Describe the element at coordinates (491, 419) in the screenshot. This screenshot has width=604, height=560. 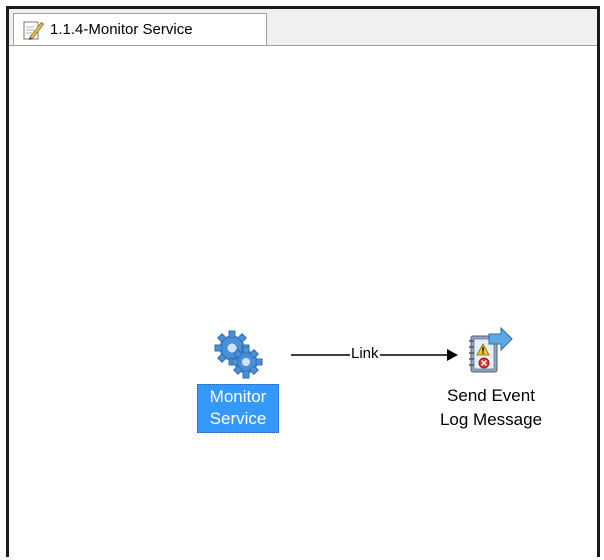
I see `send-event-label-line2: Log Message` at that location.